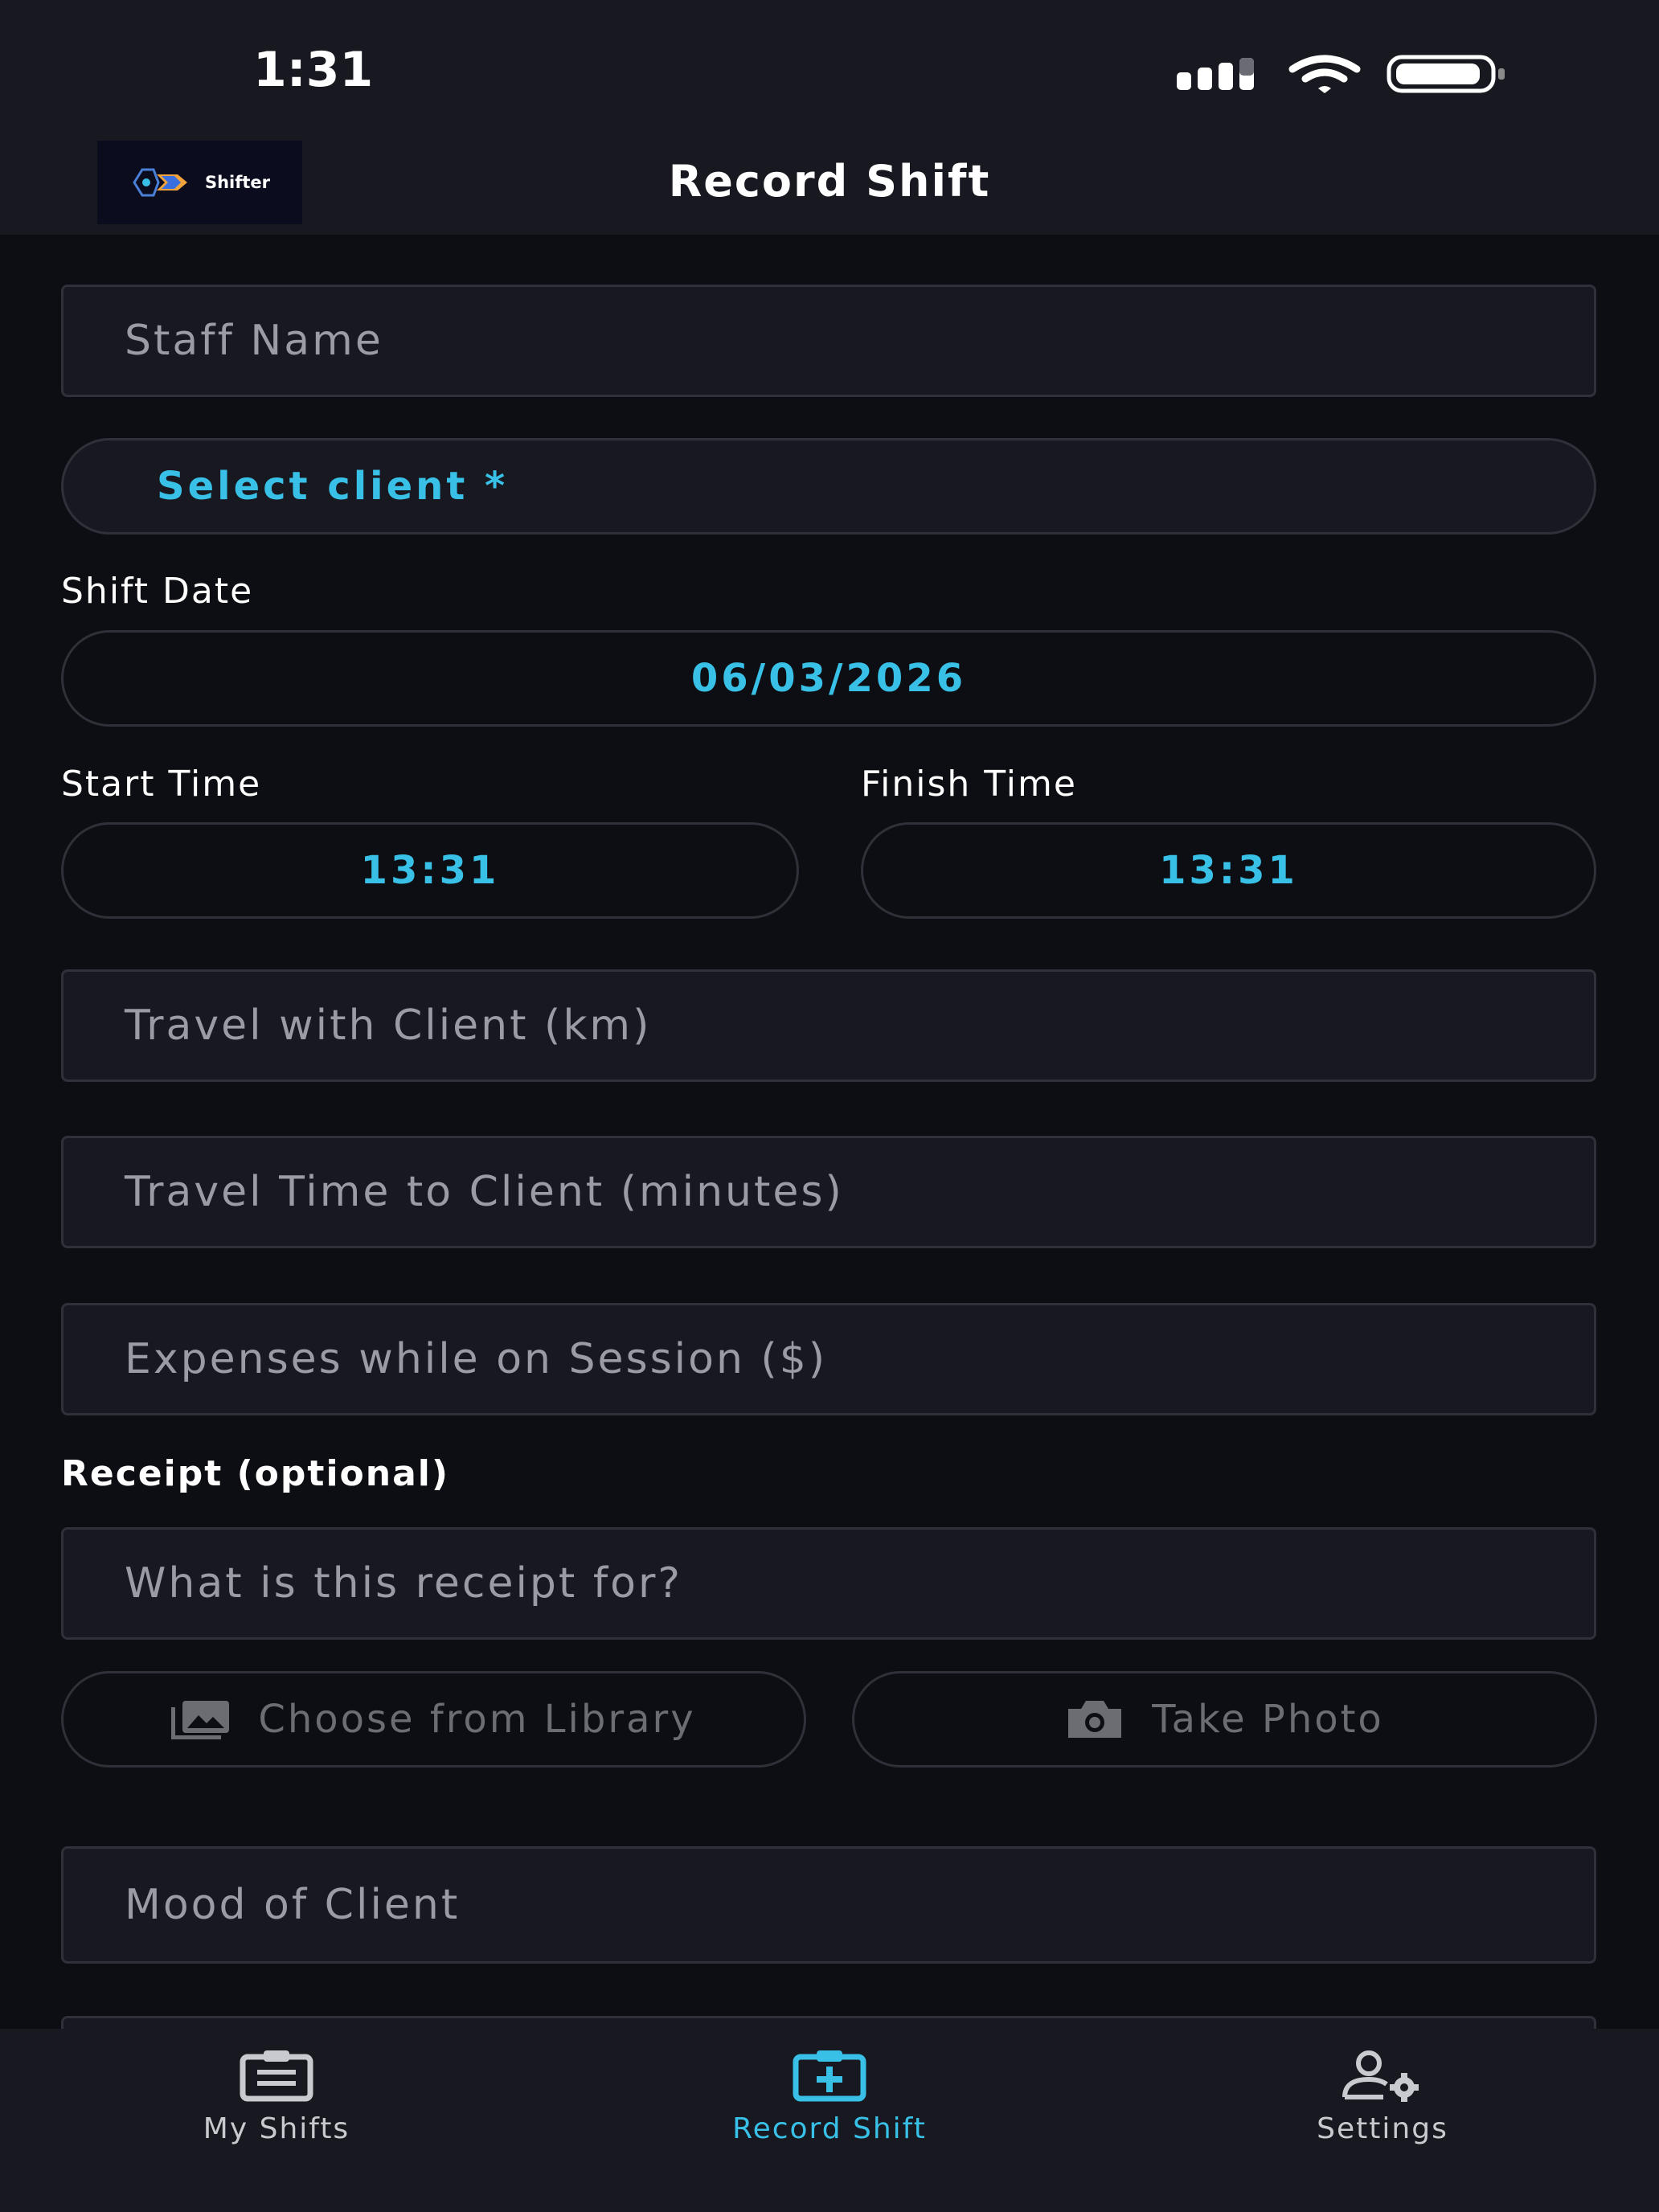 The height and width of the screenshot is (2212, 1659). What do you see at coordinates (313, 70) in the screenshot?
I see `status-time: 1:31` at bounding box center [313, 70].